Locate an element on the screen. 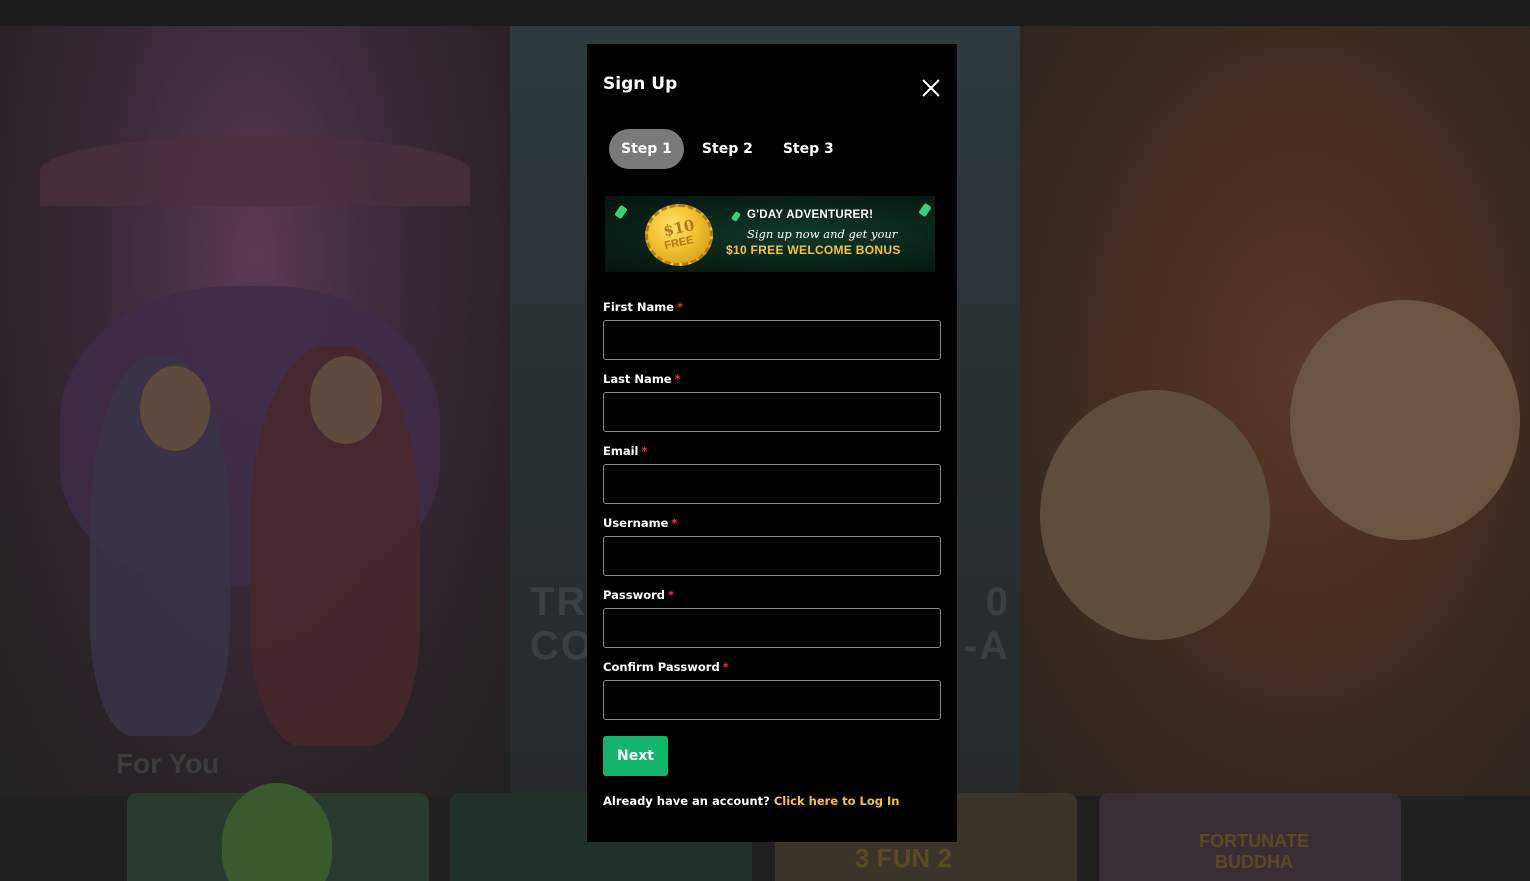 The image size is (1530, 881). login-prompt-text: Already have an account? is located at coordinates (686, 801).